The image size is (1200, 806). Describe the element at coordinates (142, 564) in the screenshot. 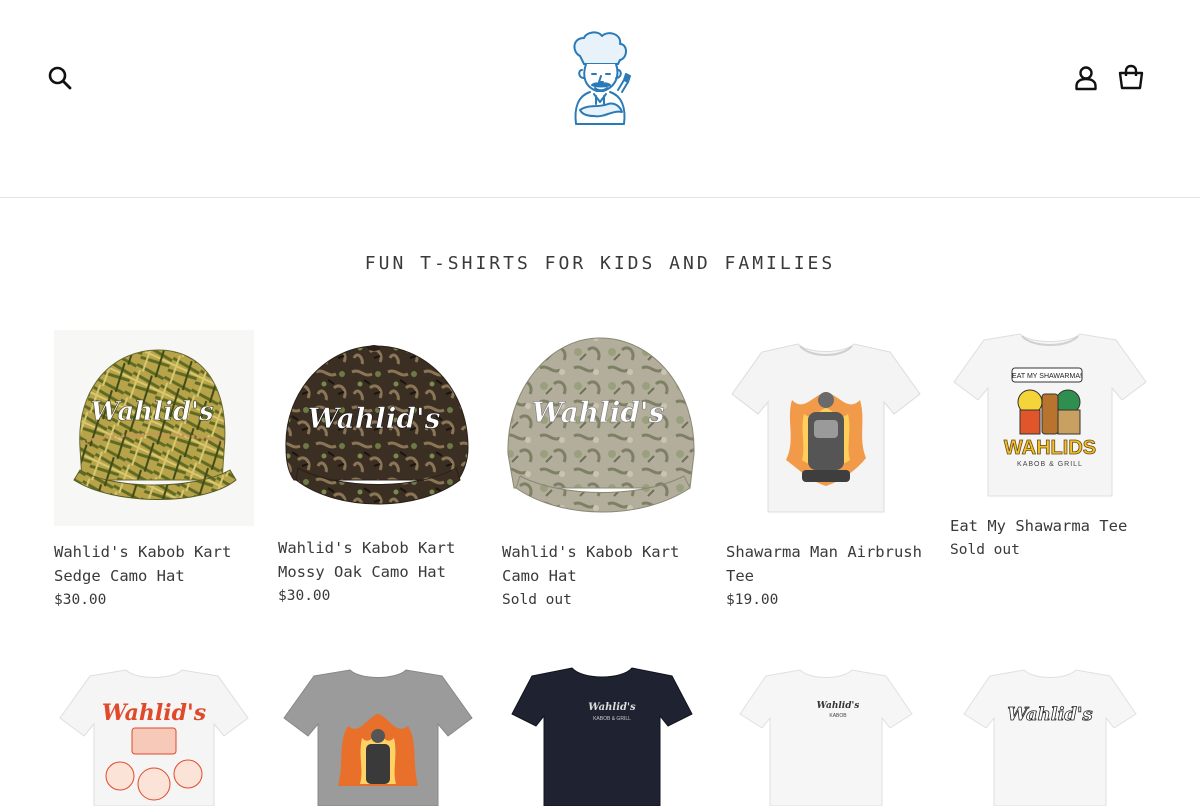

I see `product-name: Wahlid's Kabob Kart Sedge Camo Hat` at that location.